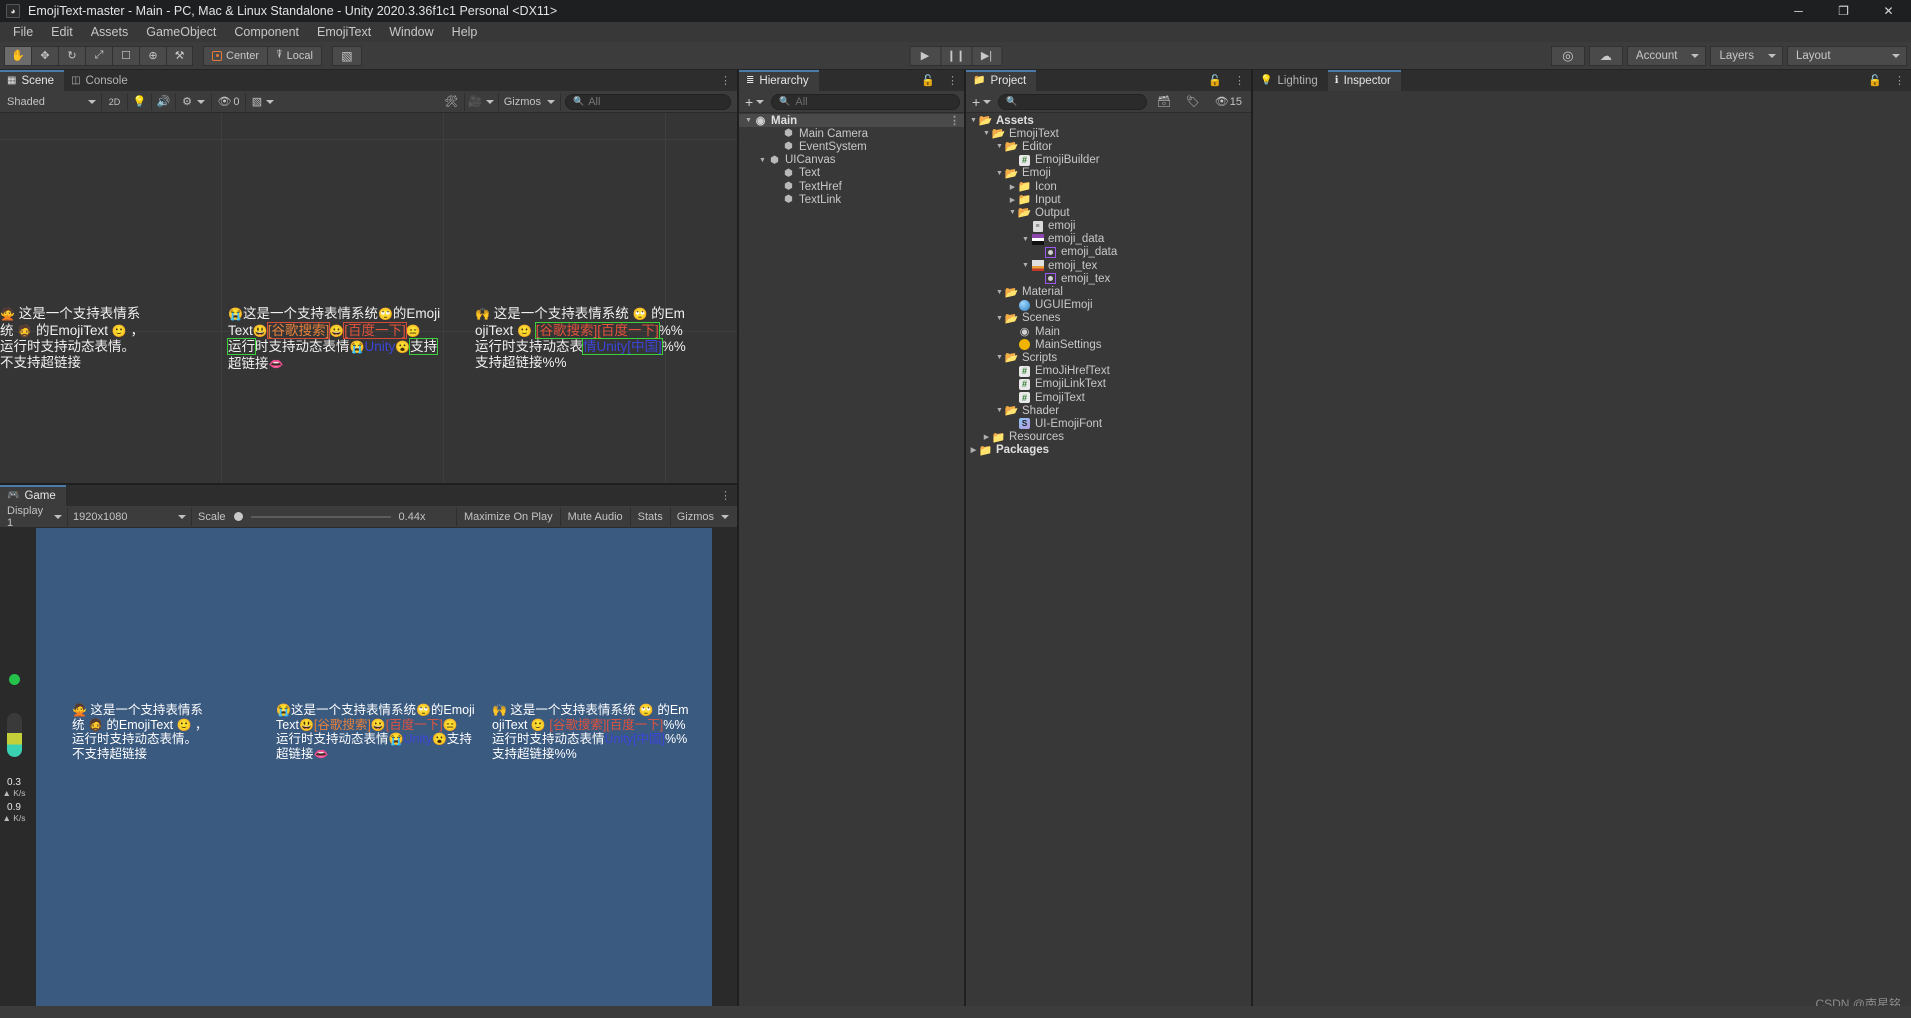 The width and height of the screenshot is (1911, 1018). Describe the element at coordinates (754, 102) in the screenshot. I see `hierarchy-add-button: +` at that location.